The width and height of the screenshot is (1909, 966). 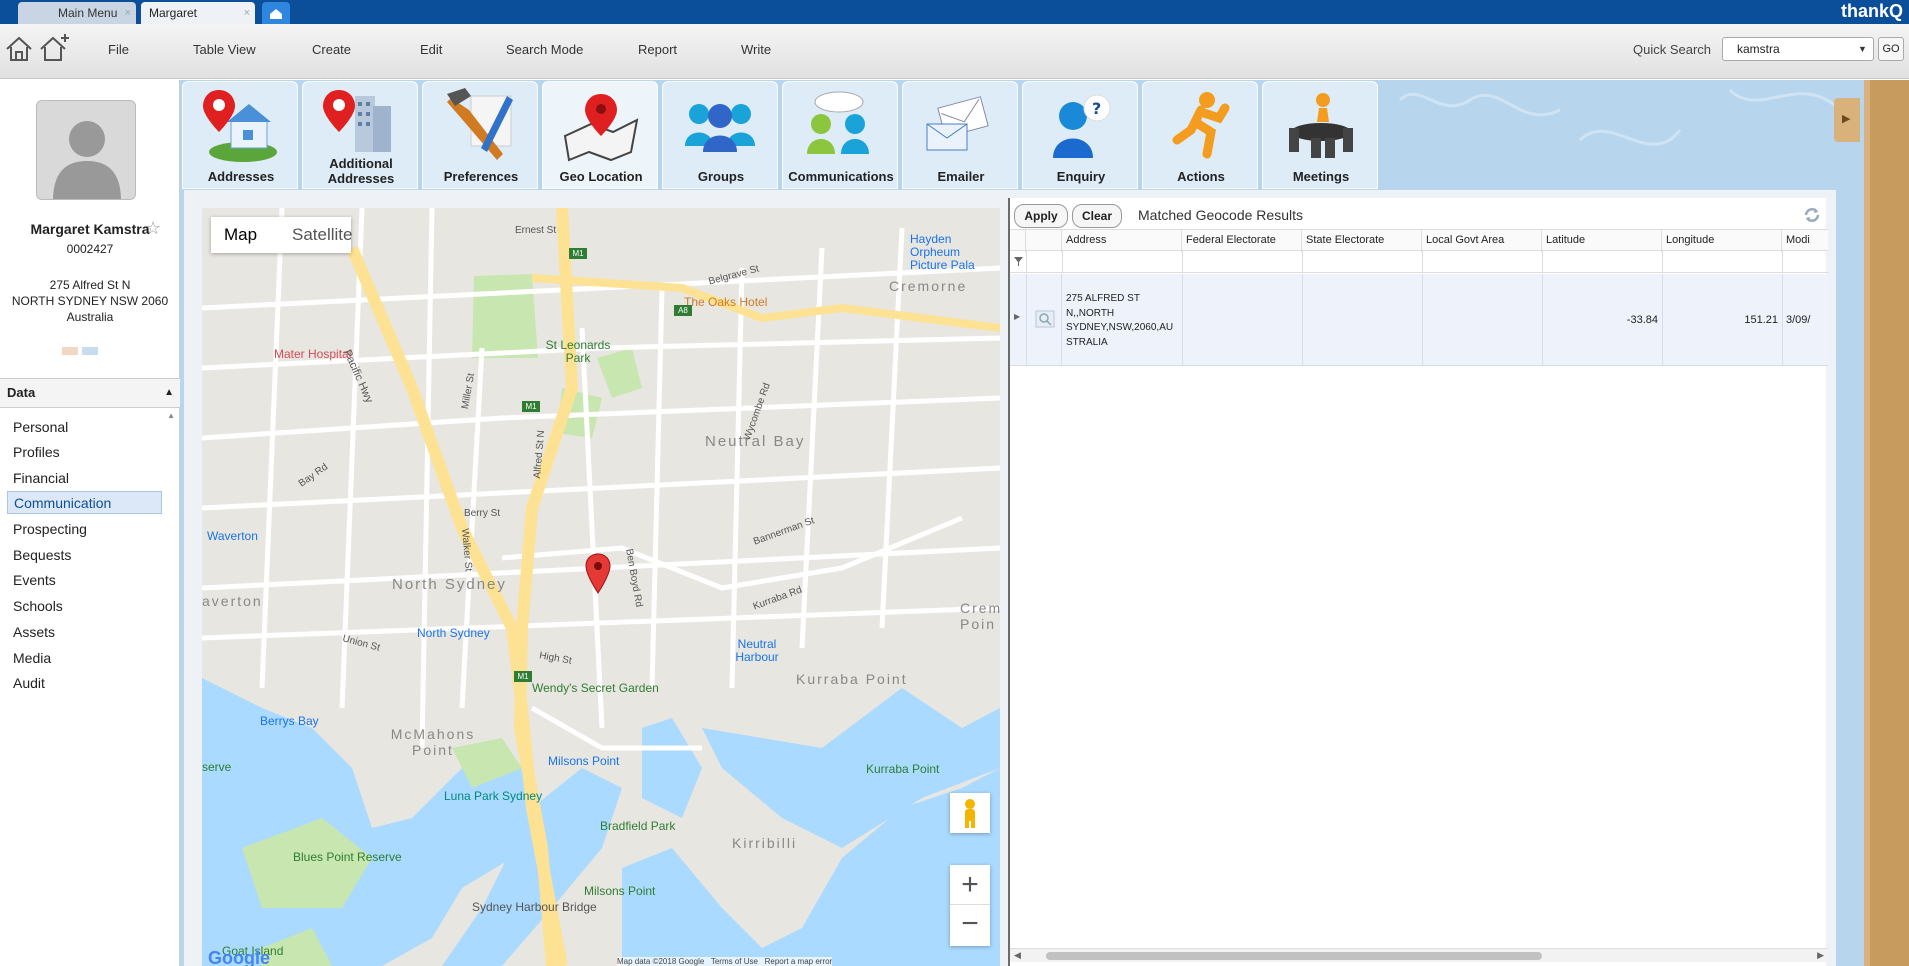 What do you see at coordinates (1482, 241) in the screenshot?
I see `column-header-local-govt-area: Local Govt Area` at bounding box center [1482, 241].